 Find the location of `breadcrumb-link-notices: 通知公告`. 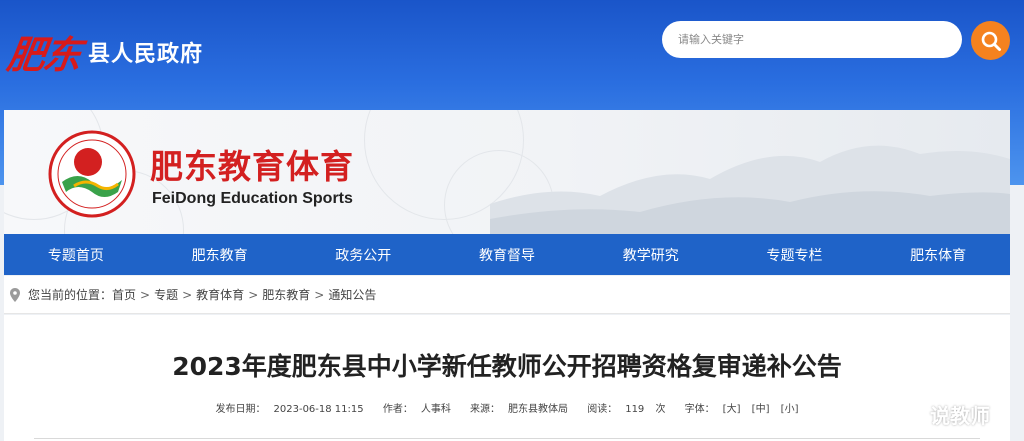

breadcrumb-link-notices: 通知公告 is located at coordinates (352, 294).